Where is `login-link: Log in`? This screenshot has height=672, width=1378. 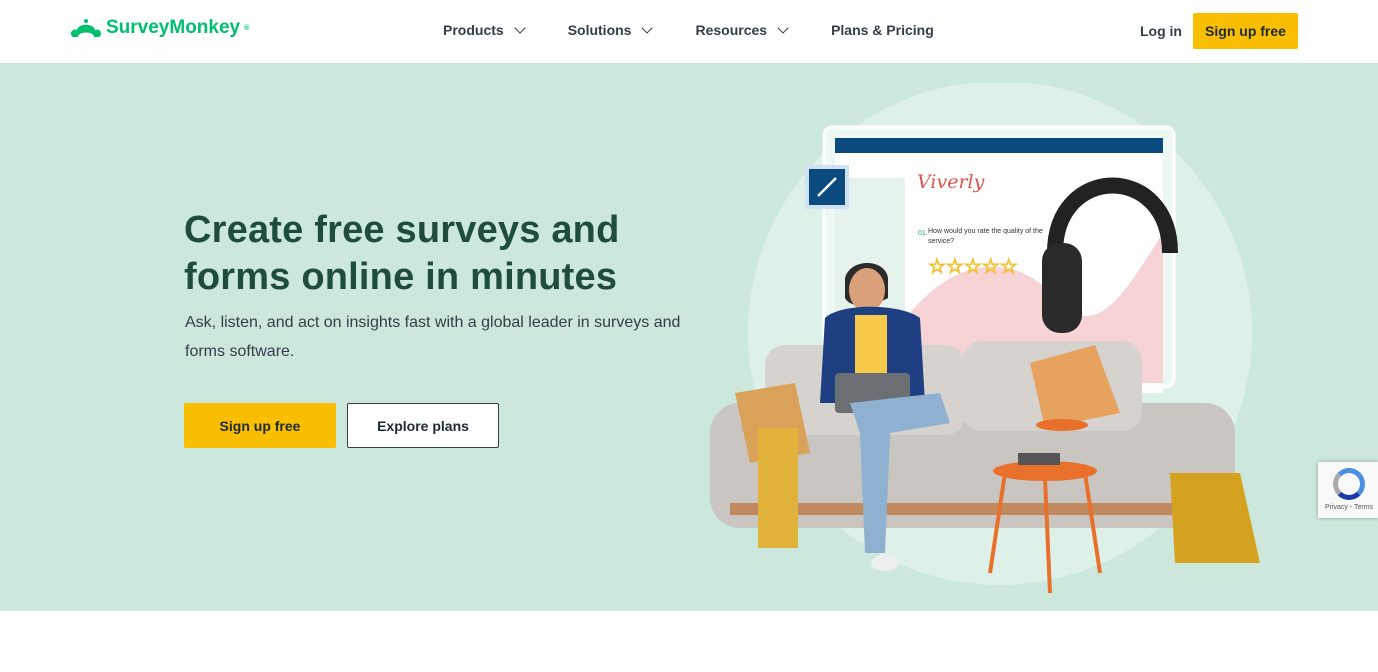
login-link: Log in is located at coordinates (1161, 31).